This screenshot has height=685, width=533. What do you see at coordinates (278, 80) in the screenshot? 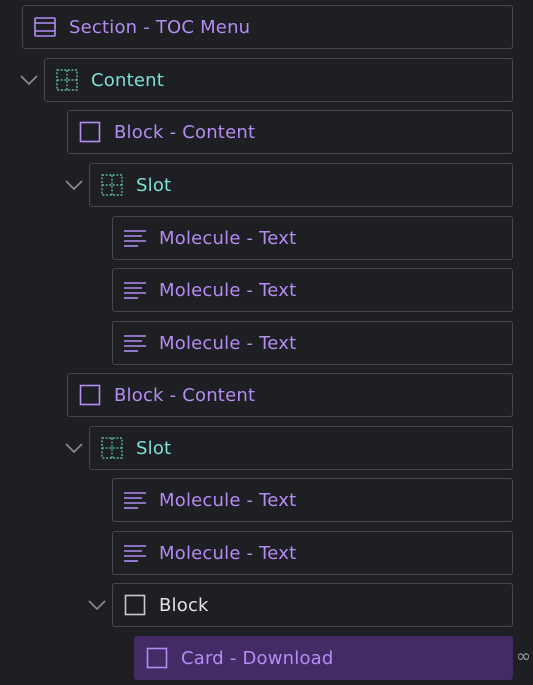
I see `tree-node-content: Content` at bounding box center [278, 80].